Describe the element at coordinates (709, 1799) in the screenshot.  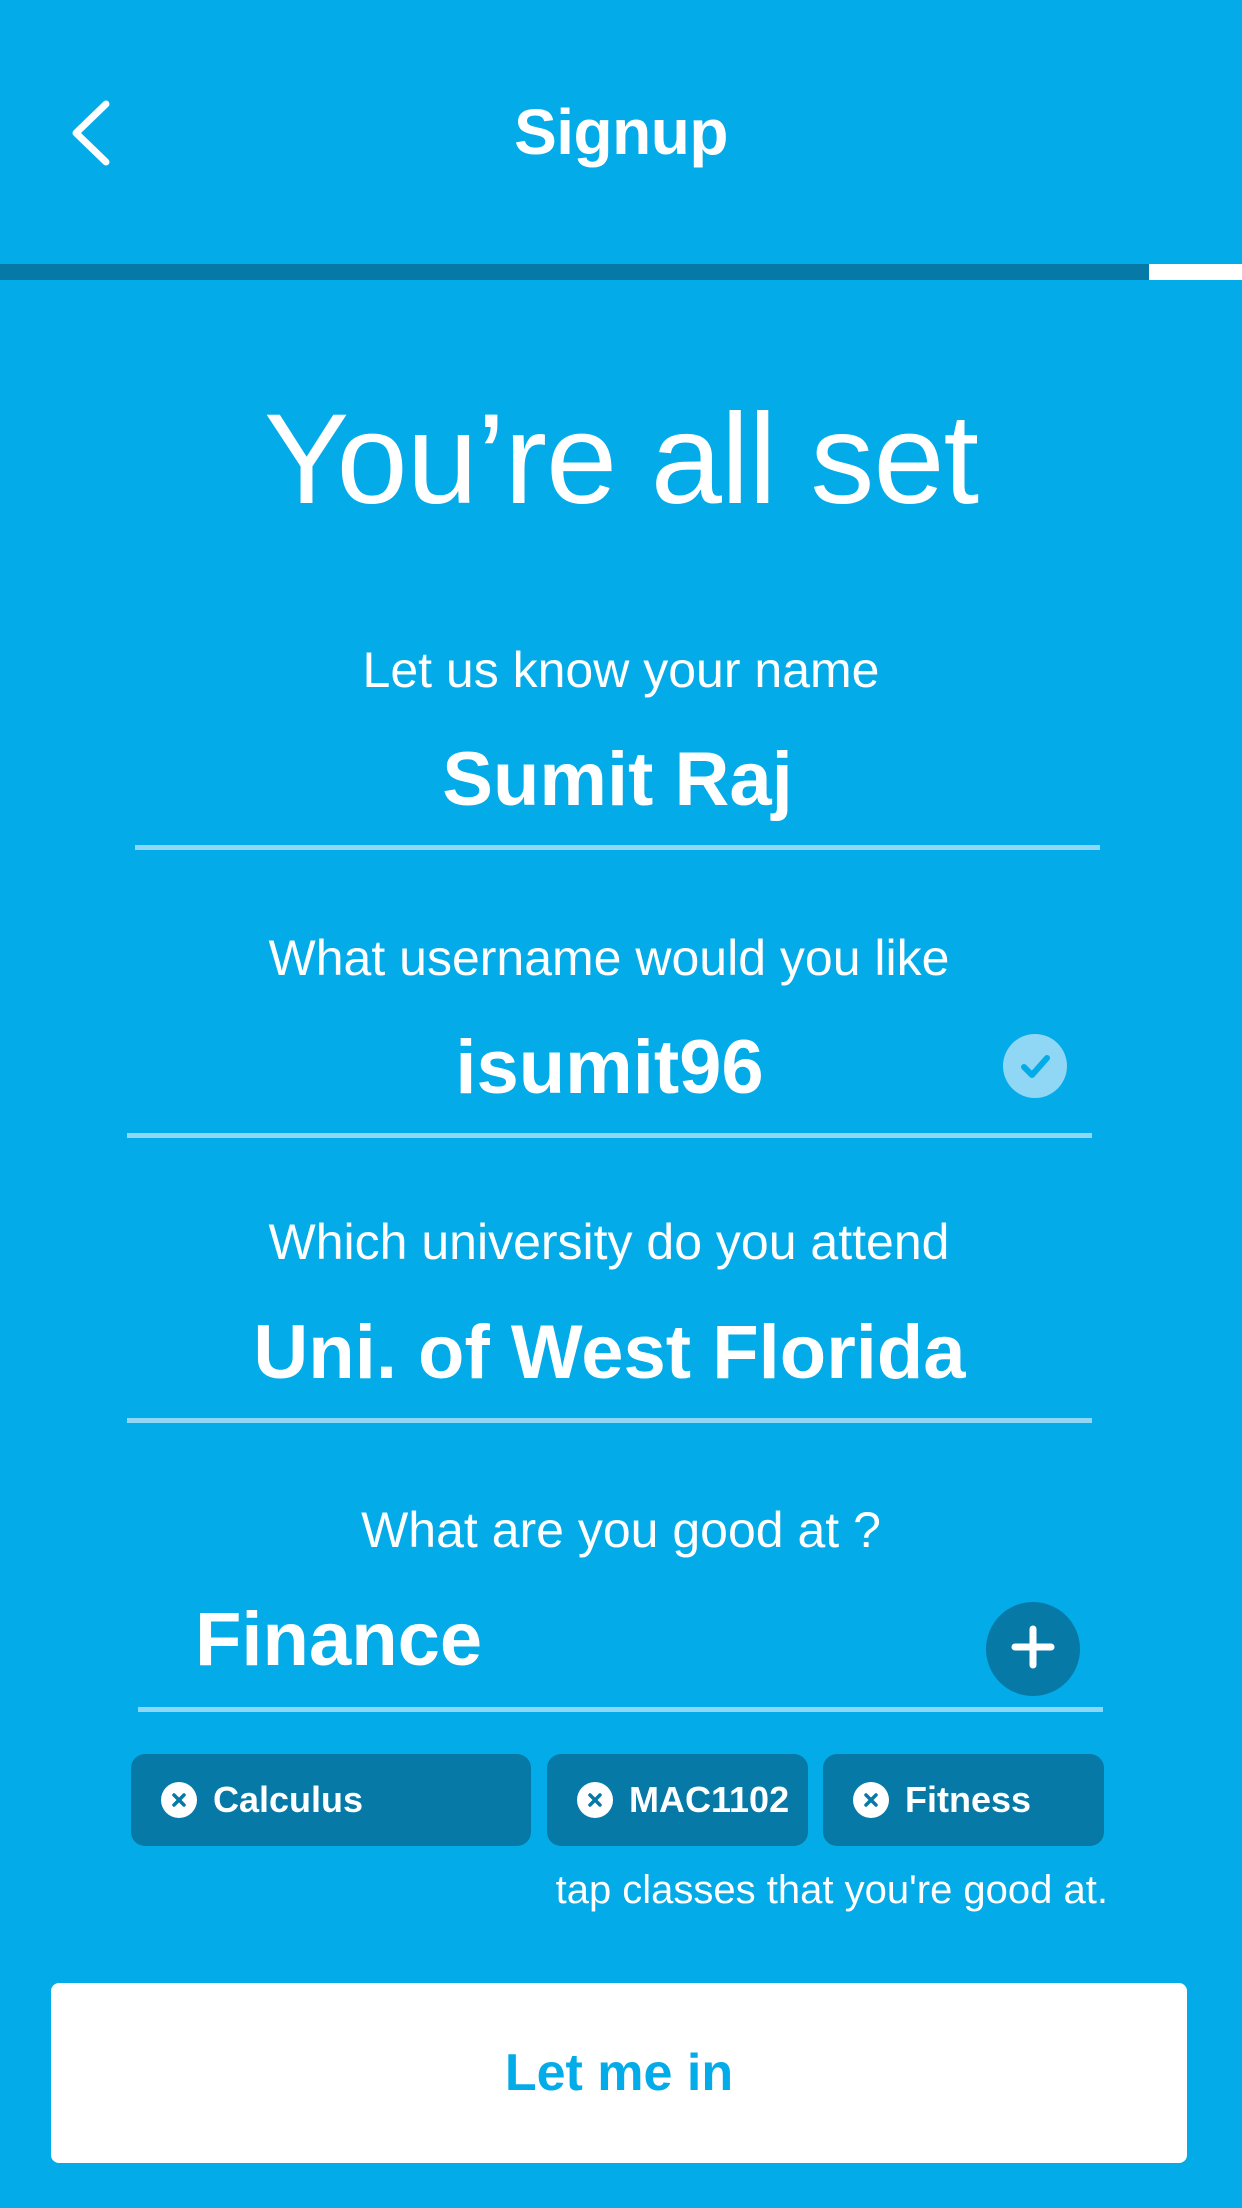
I see `skill-chip-label: MAC1102` at that location.